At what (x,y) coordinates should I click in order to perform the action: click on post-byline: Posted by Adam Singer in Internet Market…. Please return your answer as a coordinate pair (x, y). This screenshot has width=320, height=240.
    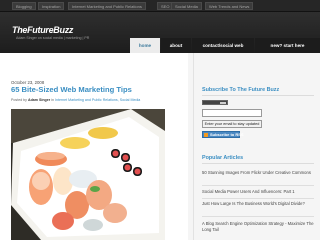
    Looking at the image, I should click on (75, 100).